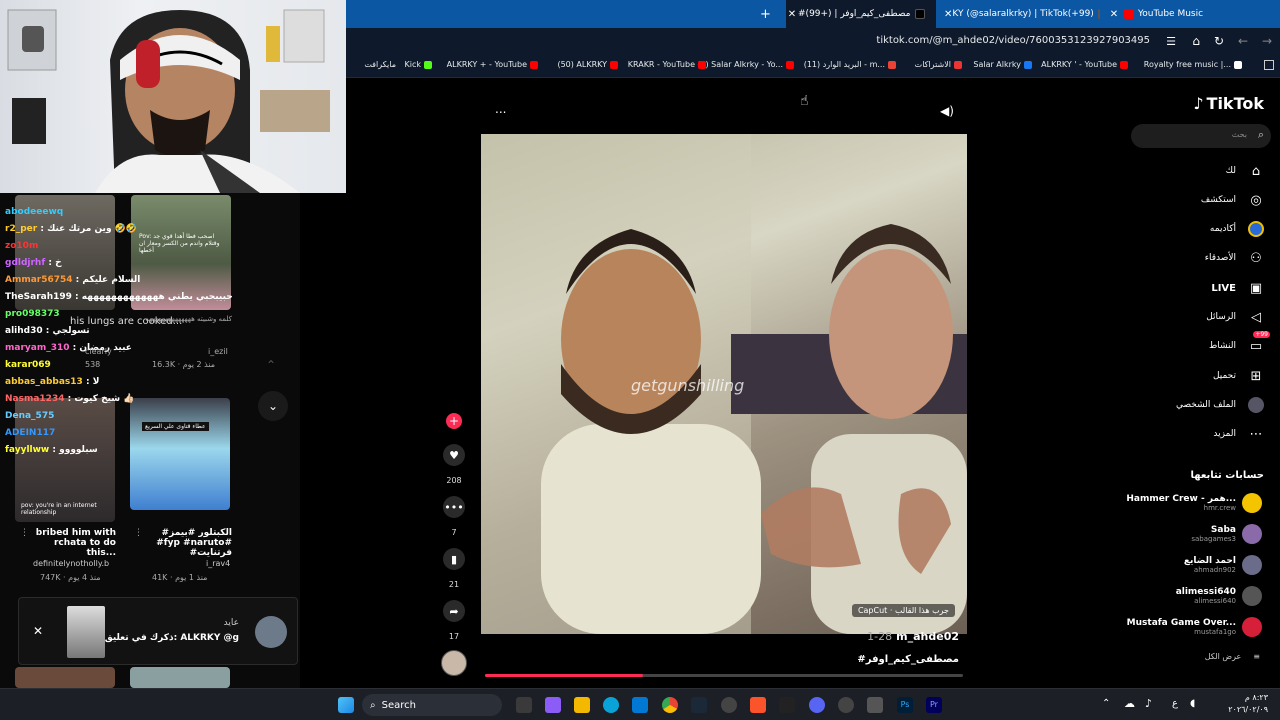 This screenshot has width=1280, height=720. I want to click on settings-icon, so click(729, 705).